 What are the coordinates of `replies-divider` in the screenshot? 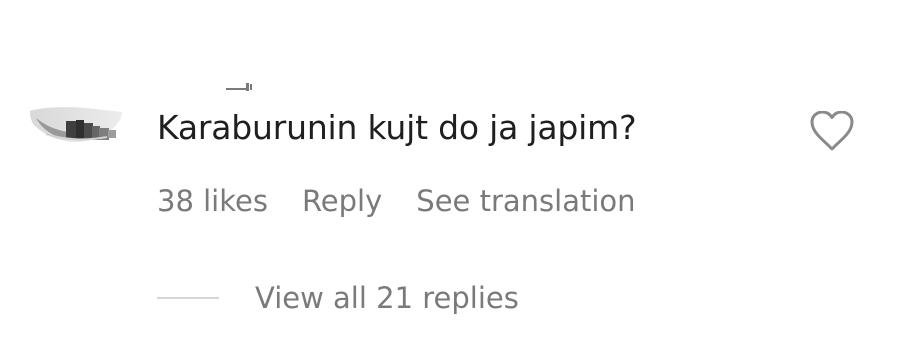 It's located at (188, 298).